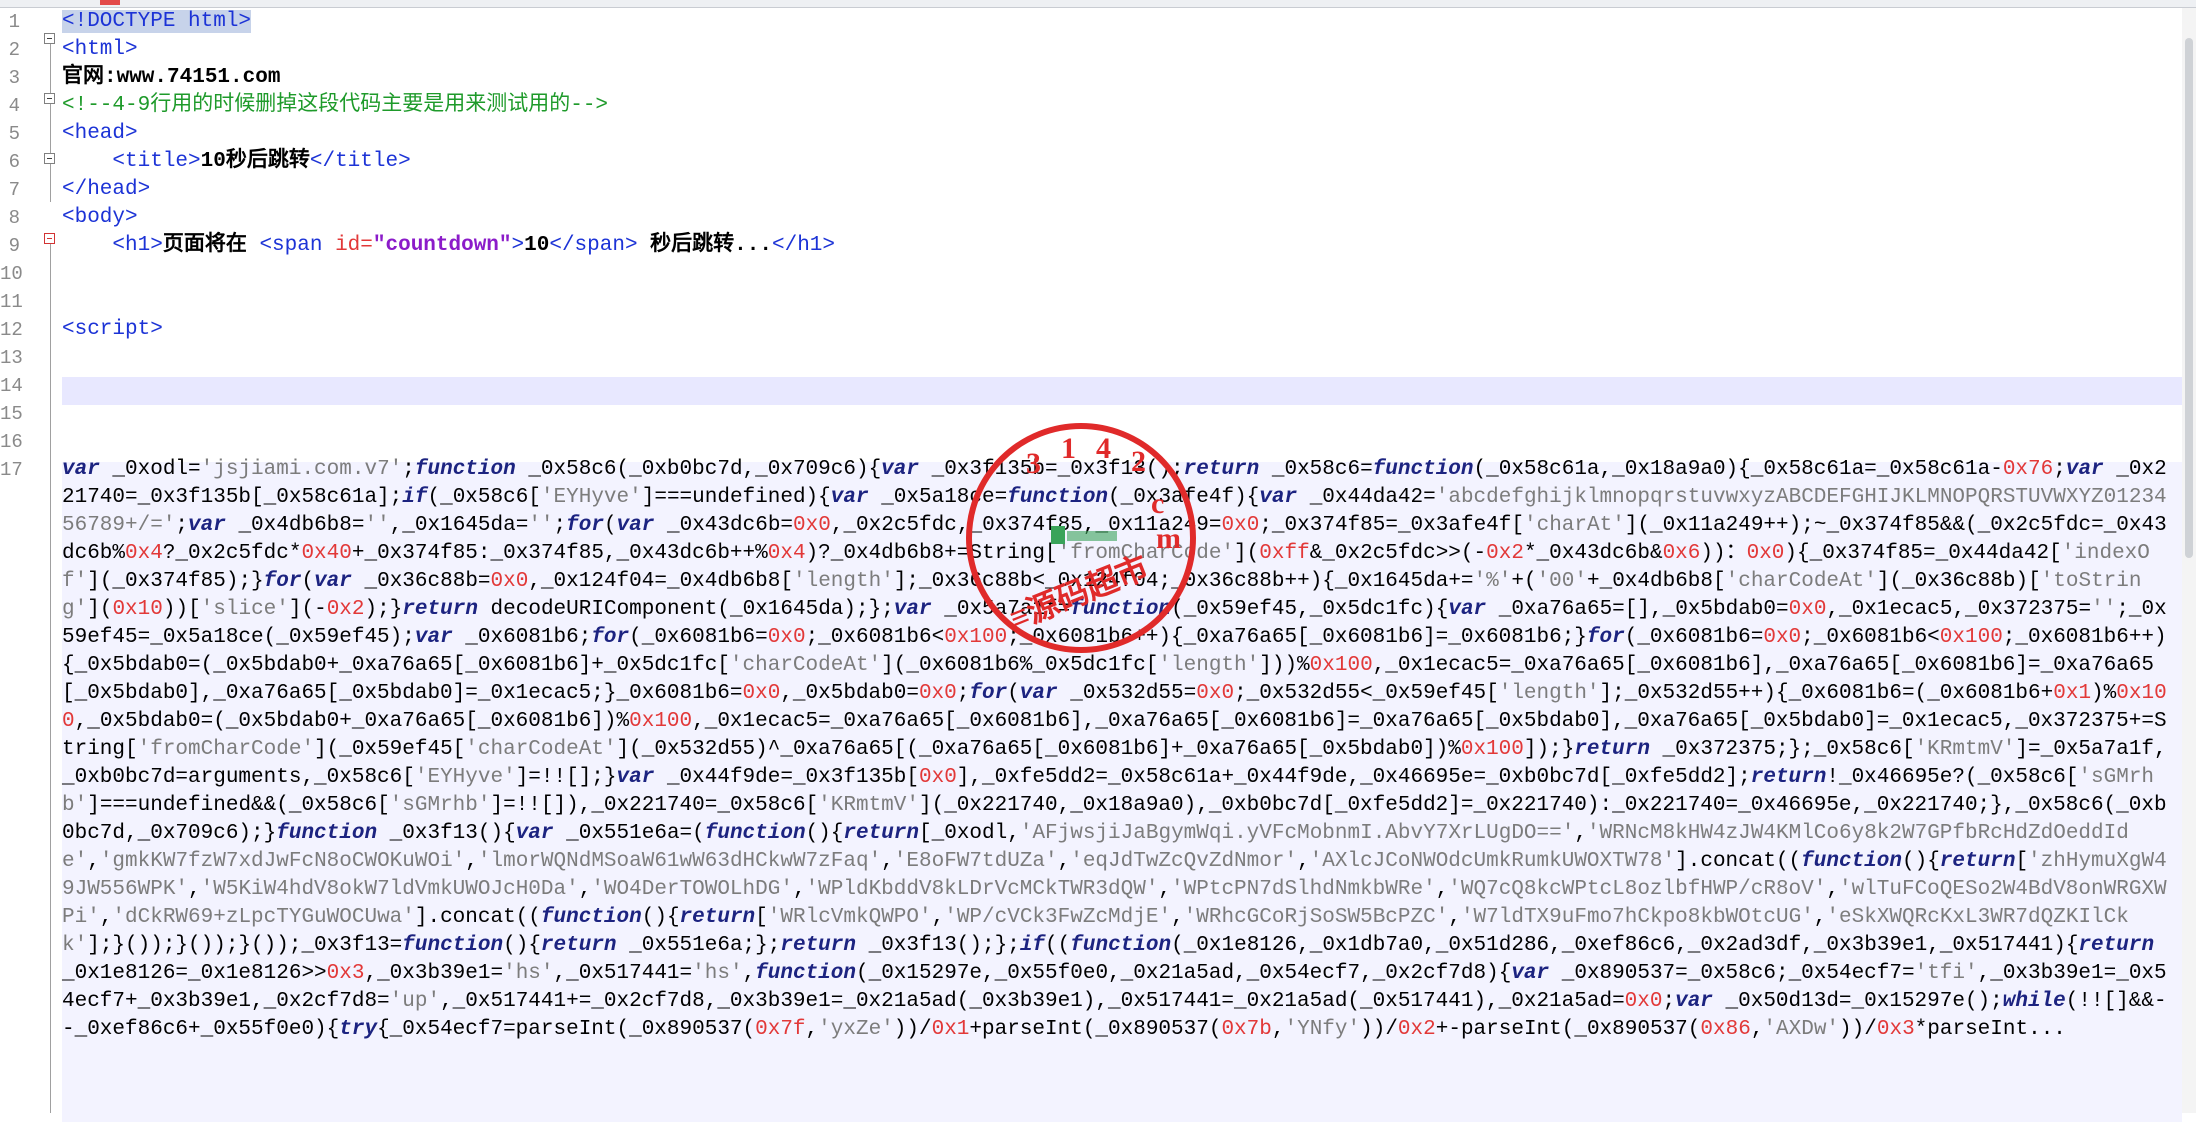 This screenshot has width=2196, height=1122. Describe the element at coordinates (1492, 861) in the screenshot. I see `code-token: 'AXlcJCoNWOdcUmkRumkUWOXTW78'` at that location.